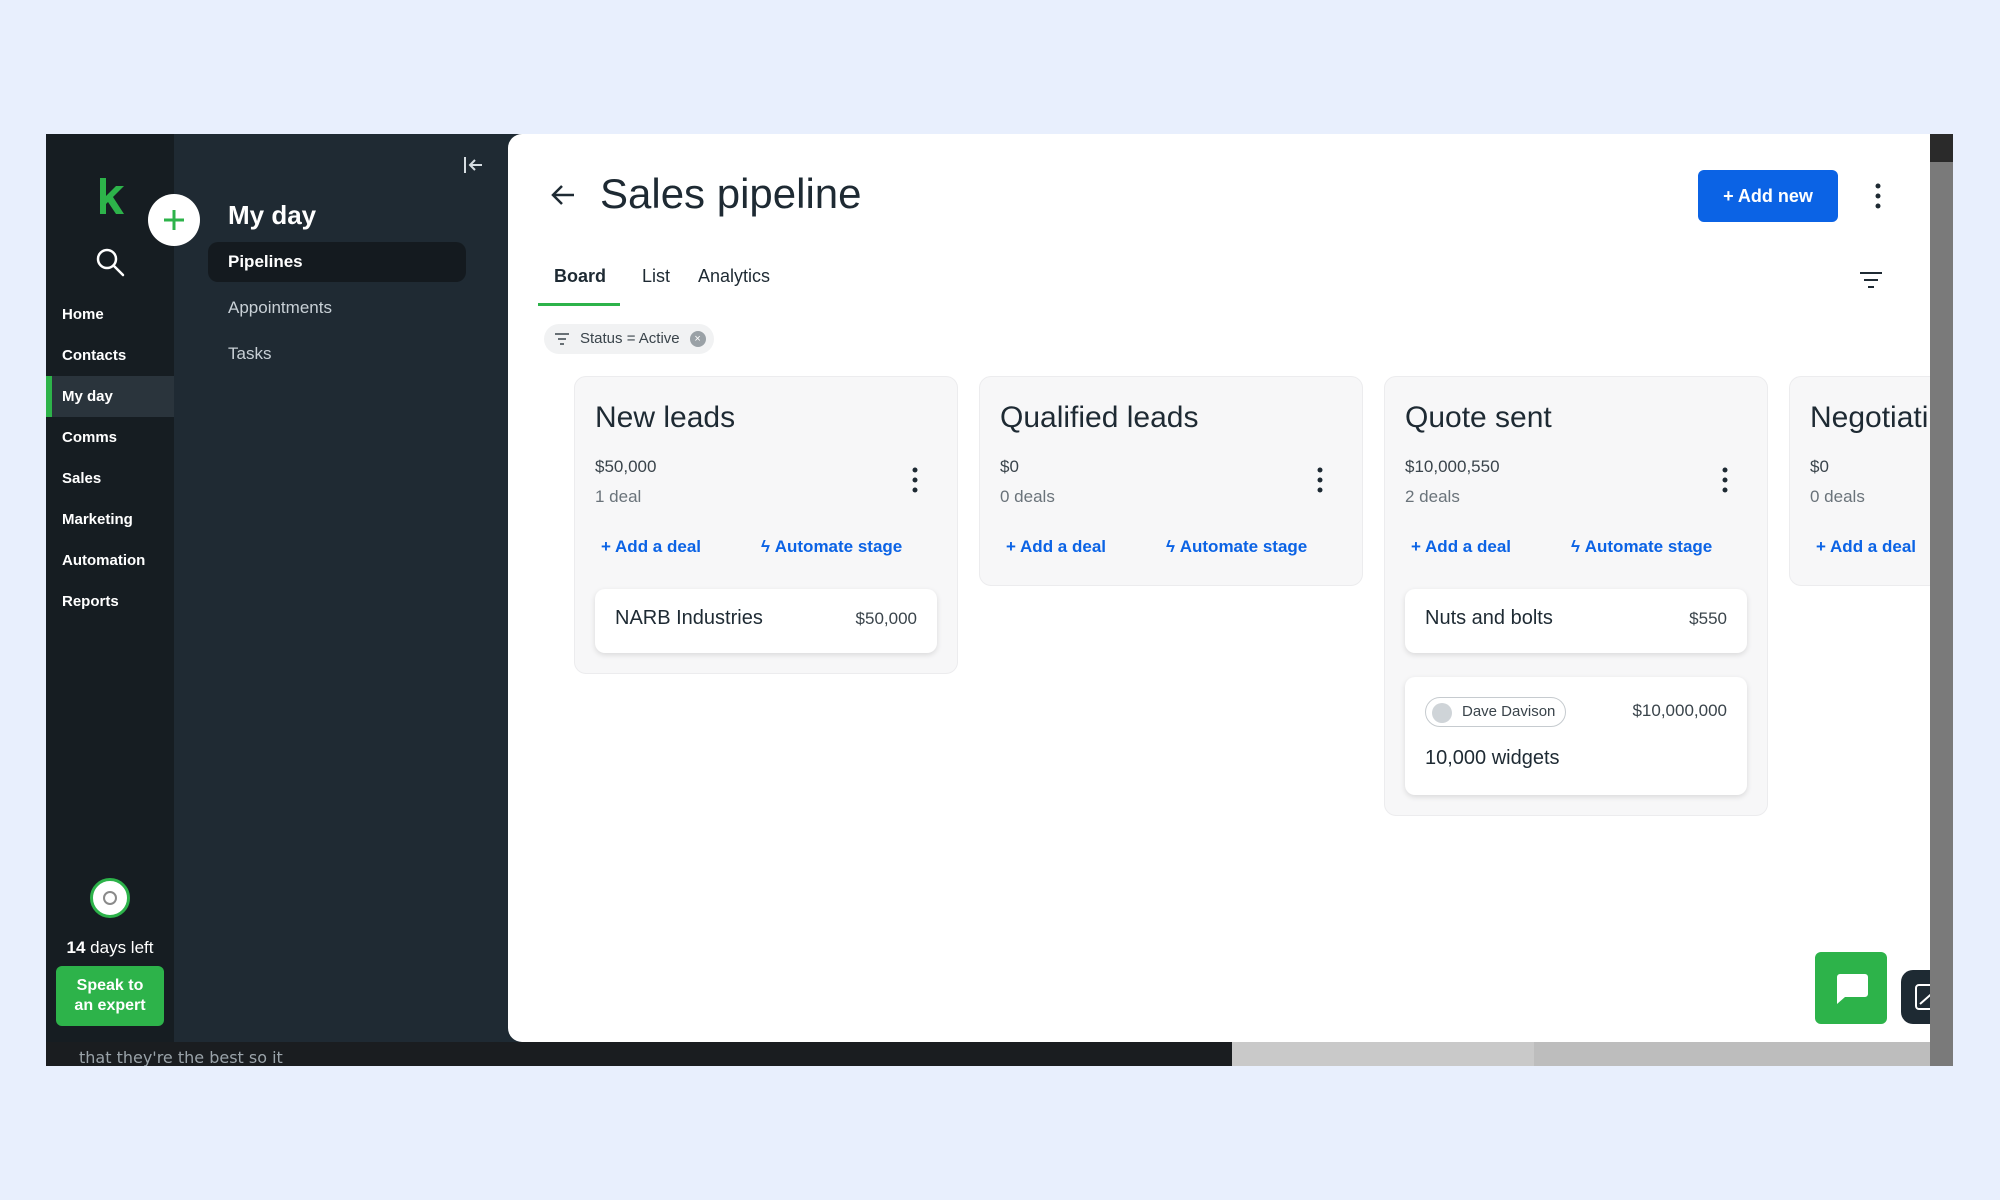 This screenshot has height=1200, width=2000. I want to click on keap-logo-icon, so click(111, 196).